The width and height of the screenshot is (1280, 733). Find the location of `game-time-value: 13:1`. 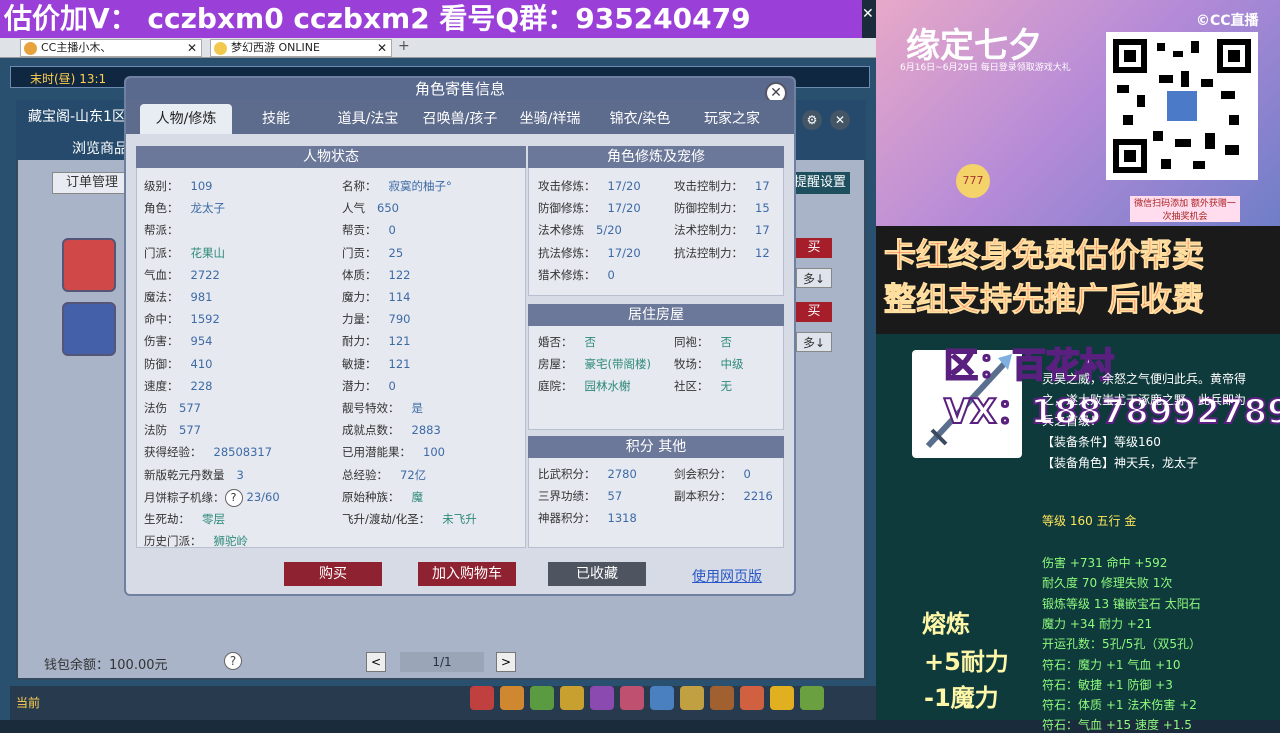

game-time-value: 13:1 is located at coordinates (93, 79).